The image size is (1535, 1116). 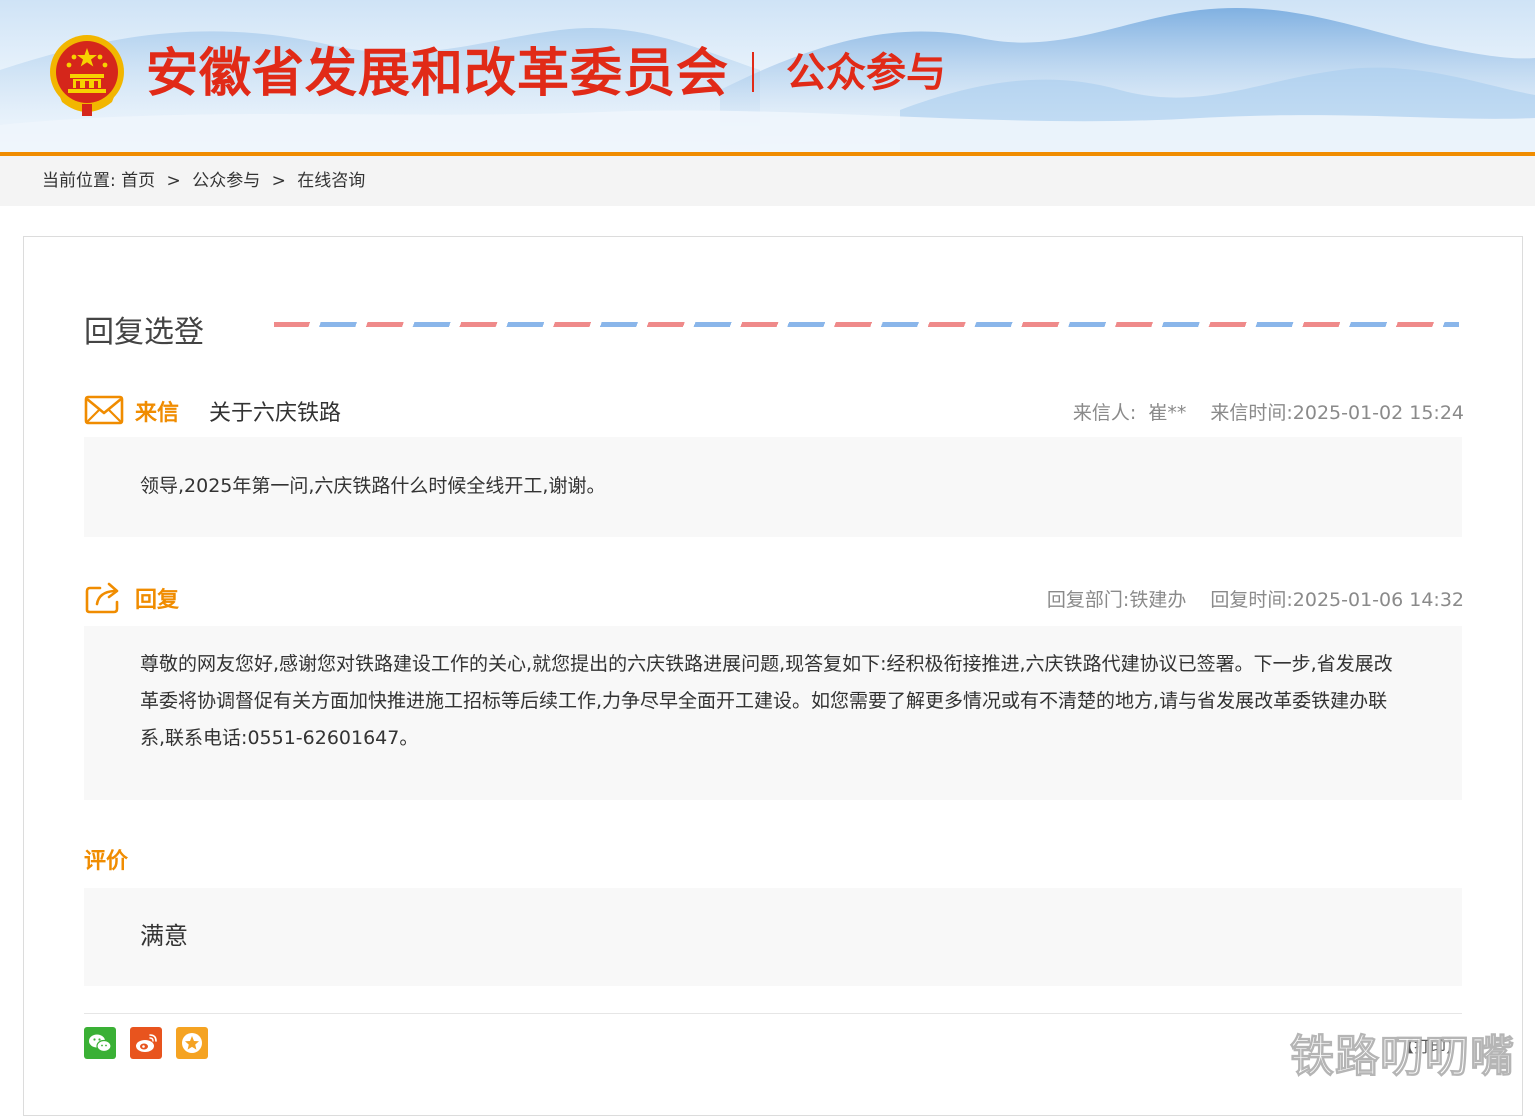 I want to click on favorite-star-icon, so click(x=192, y=1043).